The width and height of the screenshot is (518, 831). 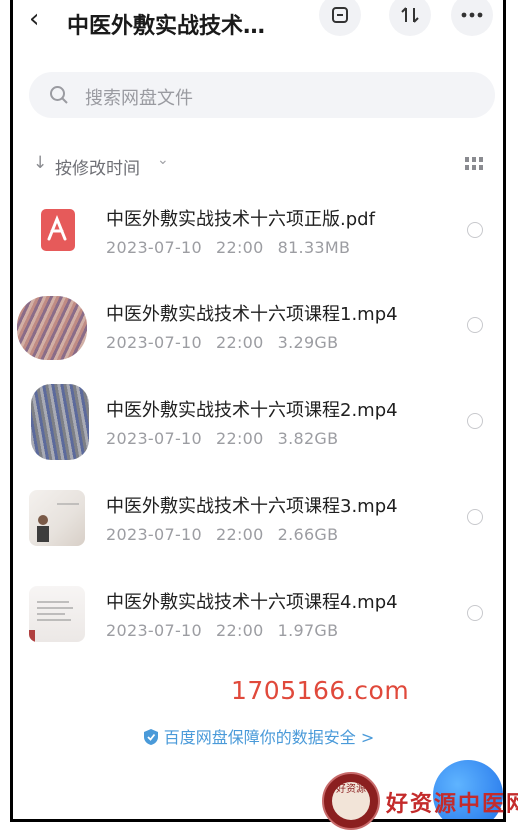 What do you see at coordinates (262, 95) in the screenshot?
I see `search-input: 搜索网盘文件` at bounding box center [262, 95].